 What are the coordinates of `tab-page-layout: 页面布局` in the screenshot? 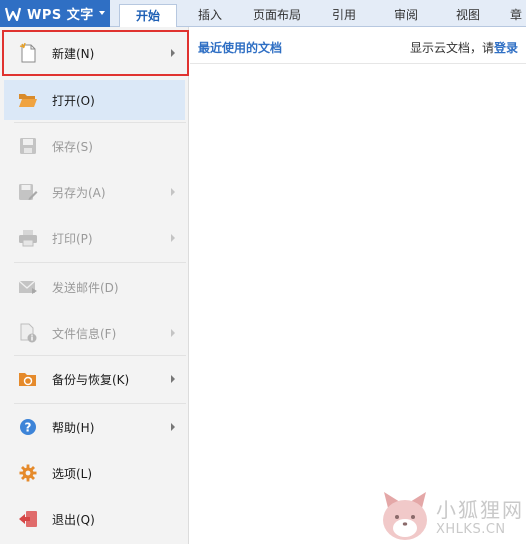 It's located at (277, 15).